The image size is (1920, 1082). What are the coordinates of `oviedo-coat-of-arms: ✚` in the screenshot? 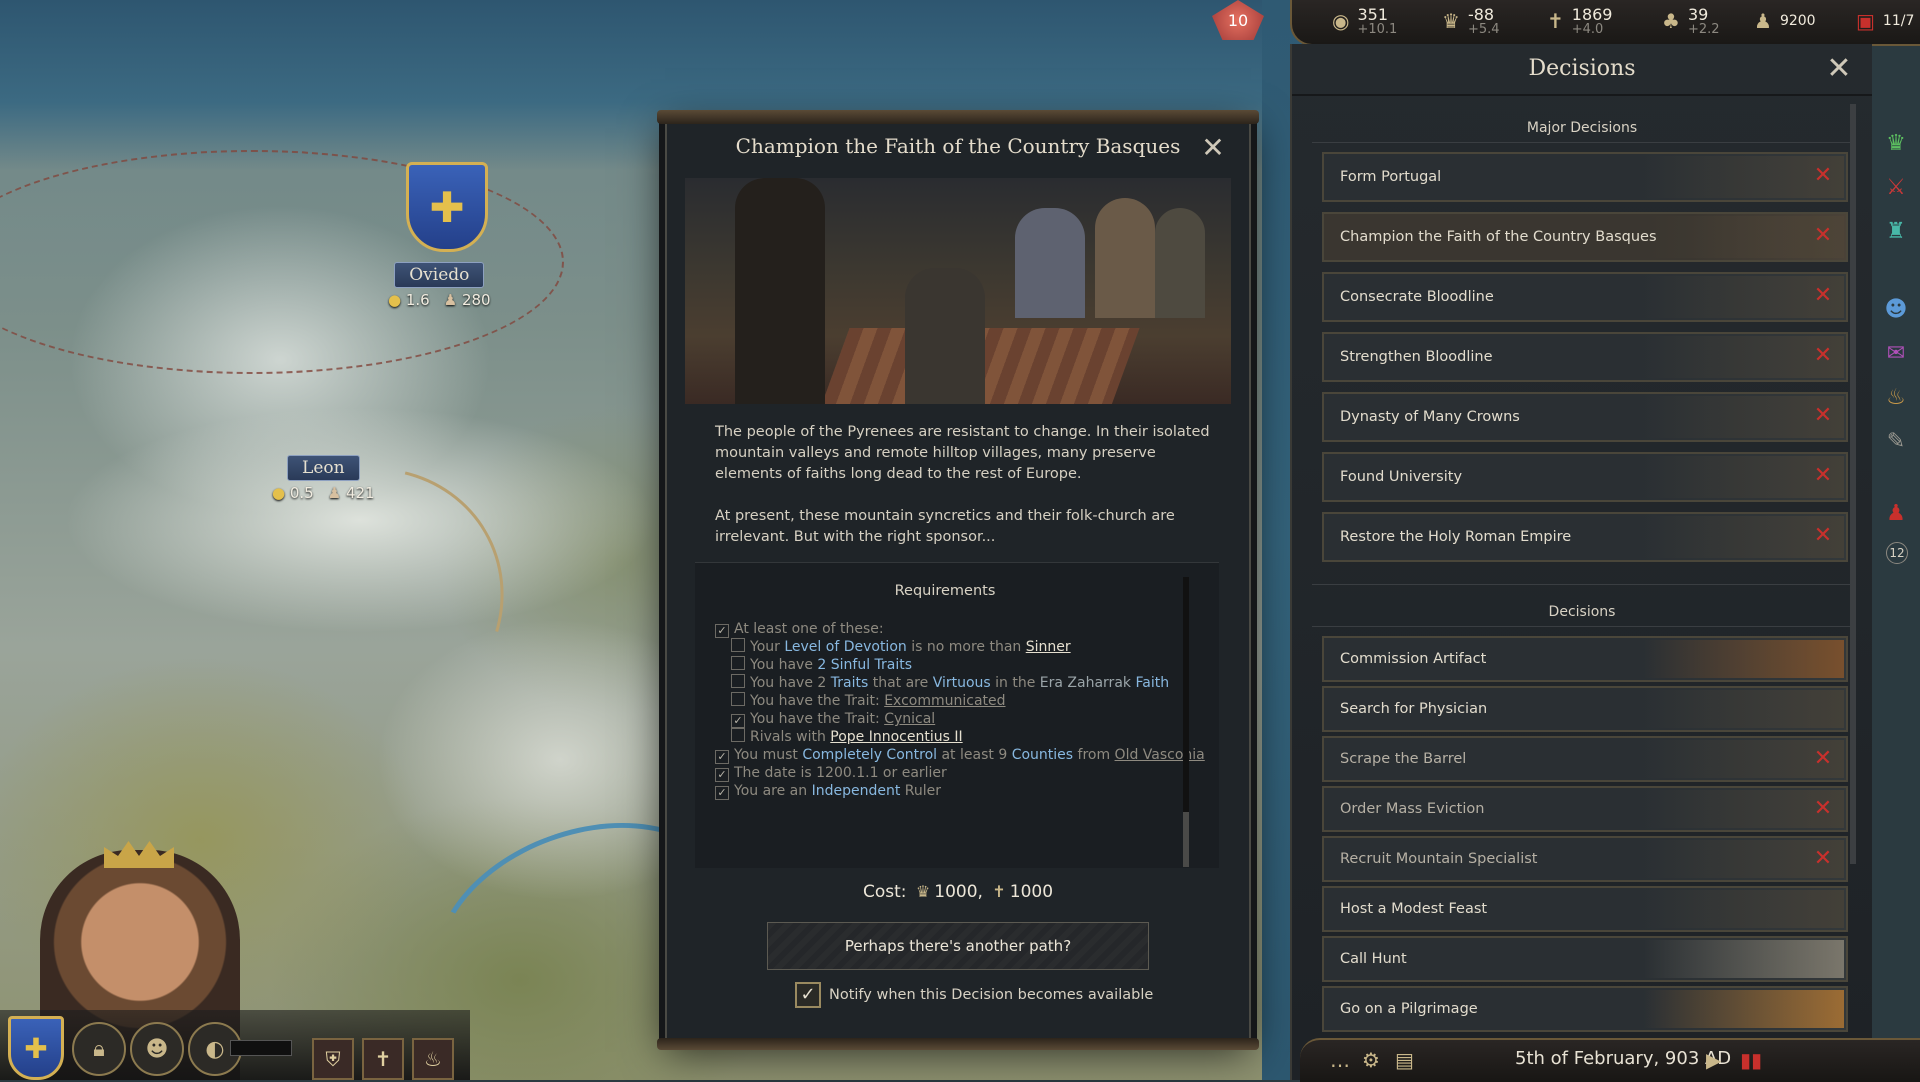 It's located at (447, 207).